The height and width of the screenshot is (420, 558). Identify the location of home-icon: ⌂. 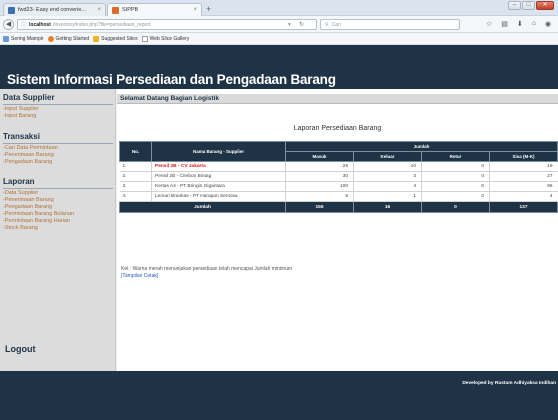
(534, 24).